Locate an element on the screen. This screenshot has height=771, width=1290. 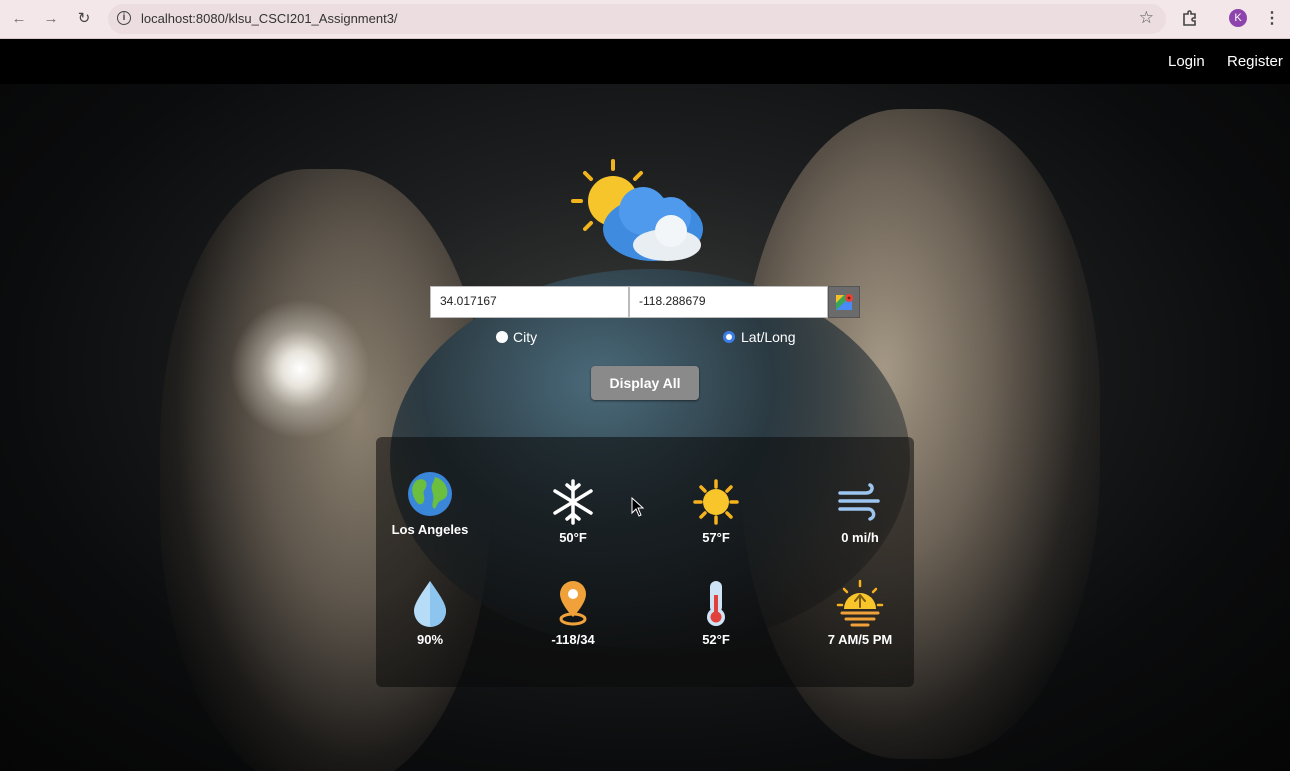
city-cell: Los Angeles is located at coordinates (430, 504).